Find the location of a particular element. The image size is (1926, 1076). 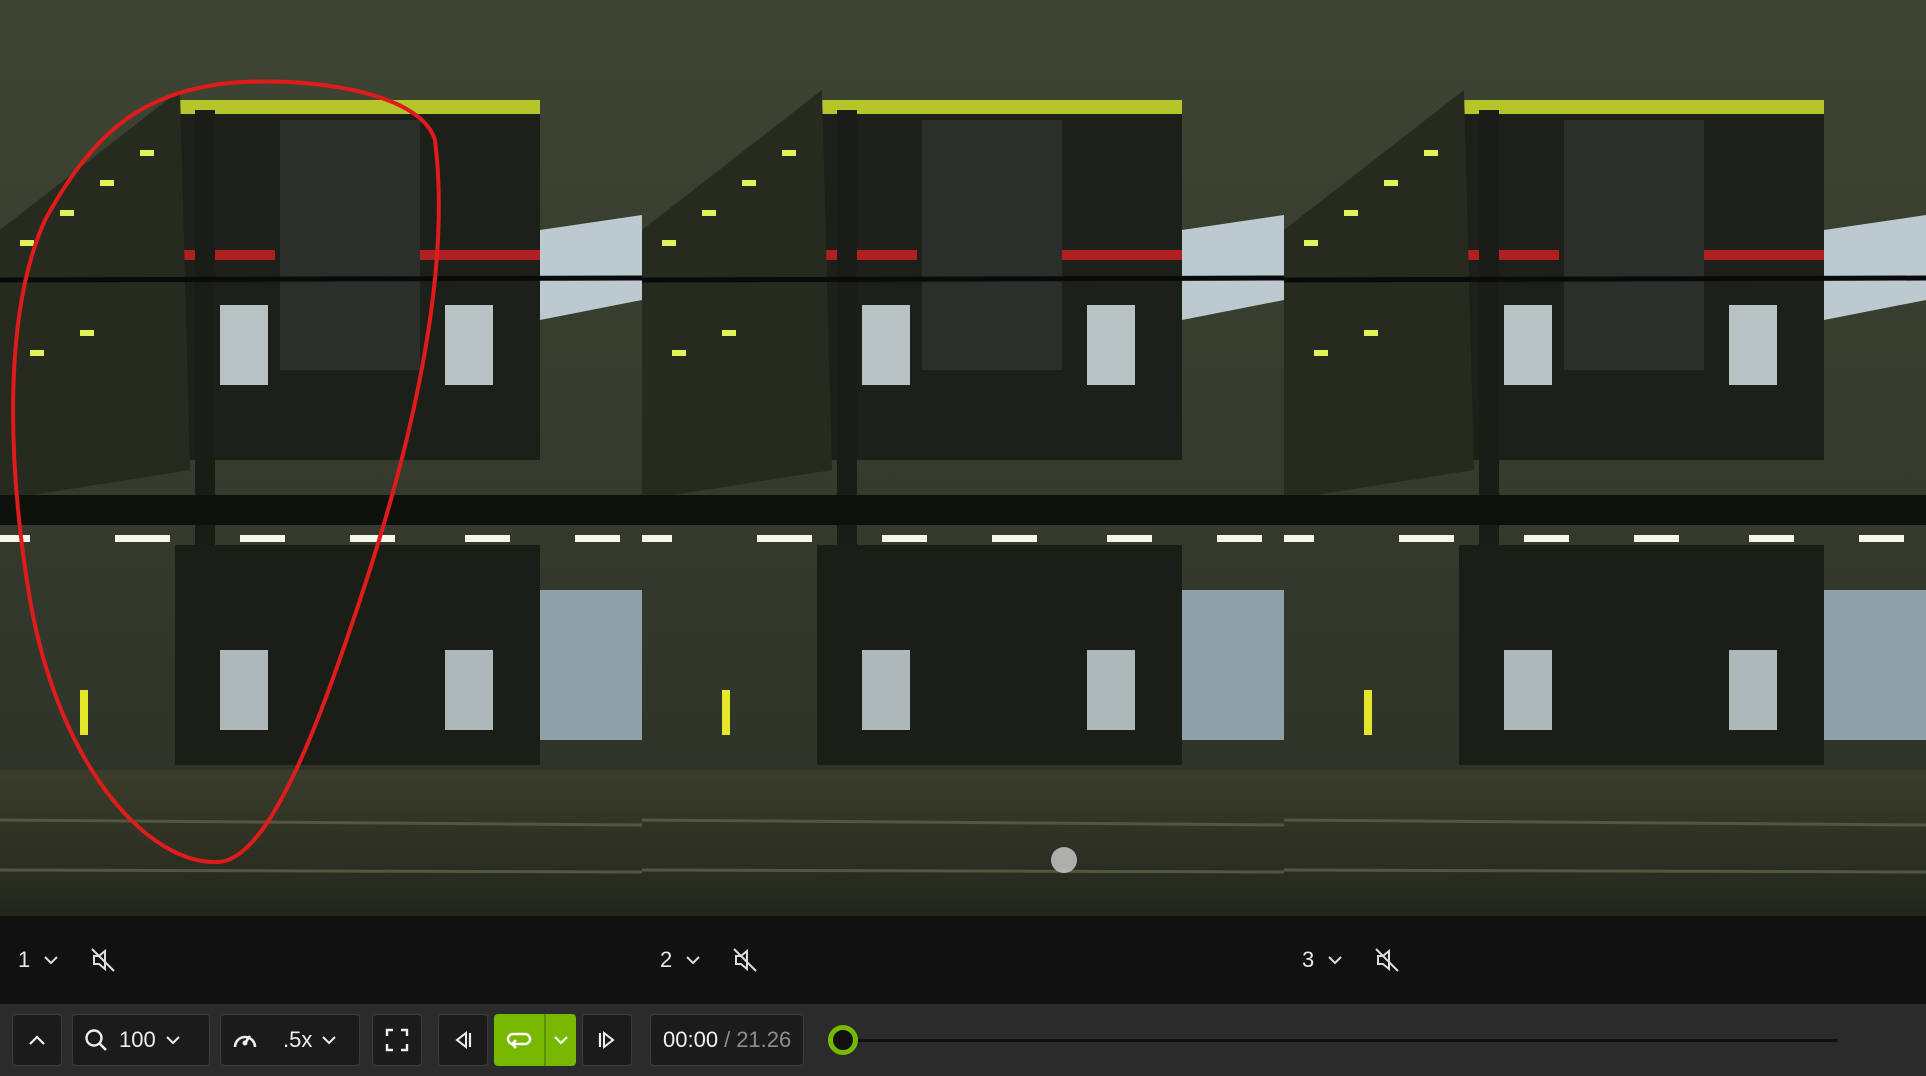

panel-1-toolbar: 1 is located at coordinates (321, 960).